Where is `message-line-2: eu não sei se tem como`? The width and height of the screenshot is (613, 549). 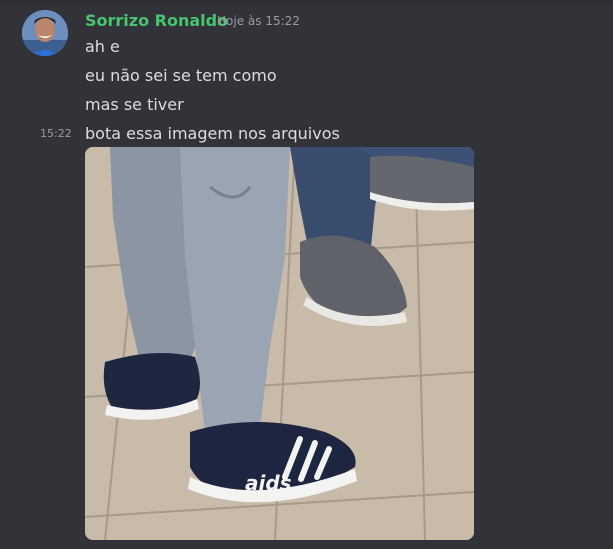
message-line-2: eu não sei se tem como is located at coordinates (181, 75).